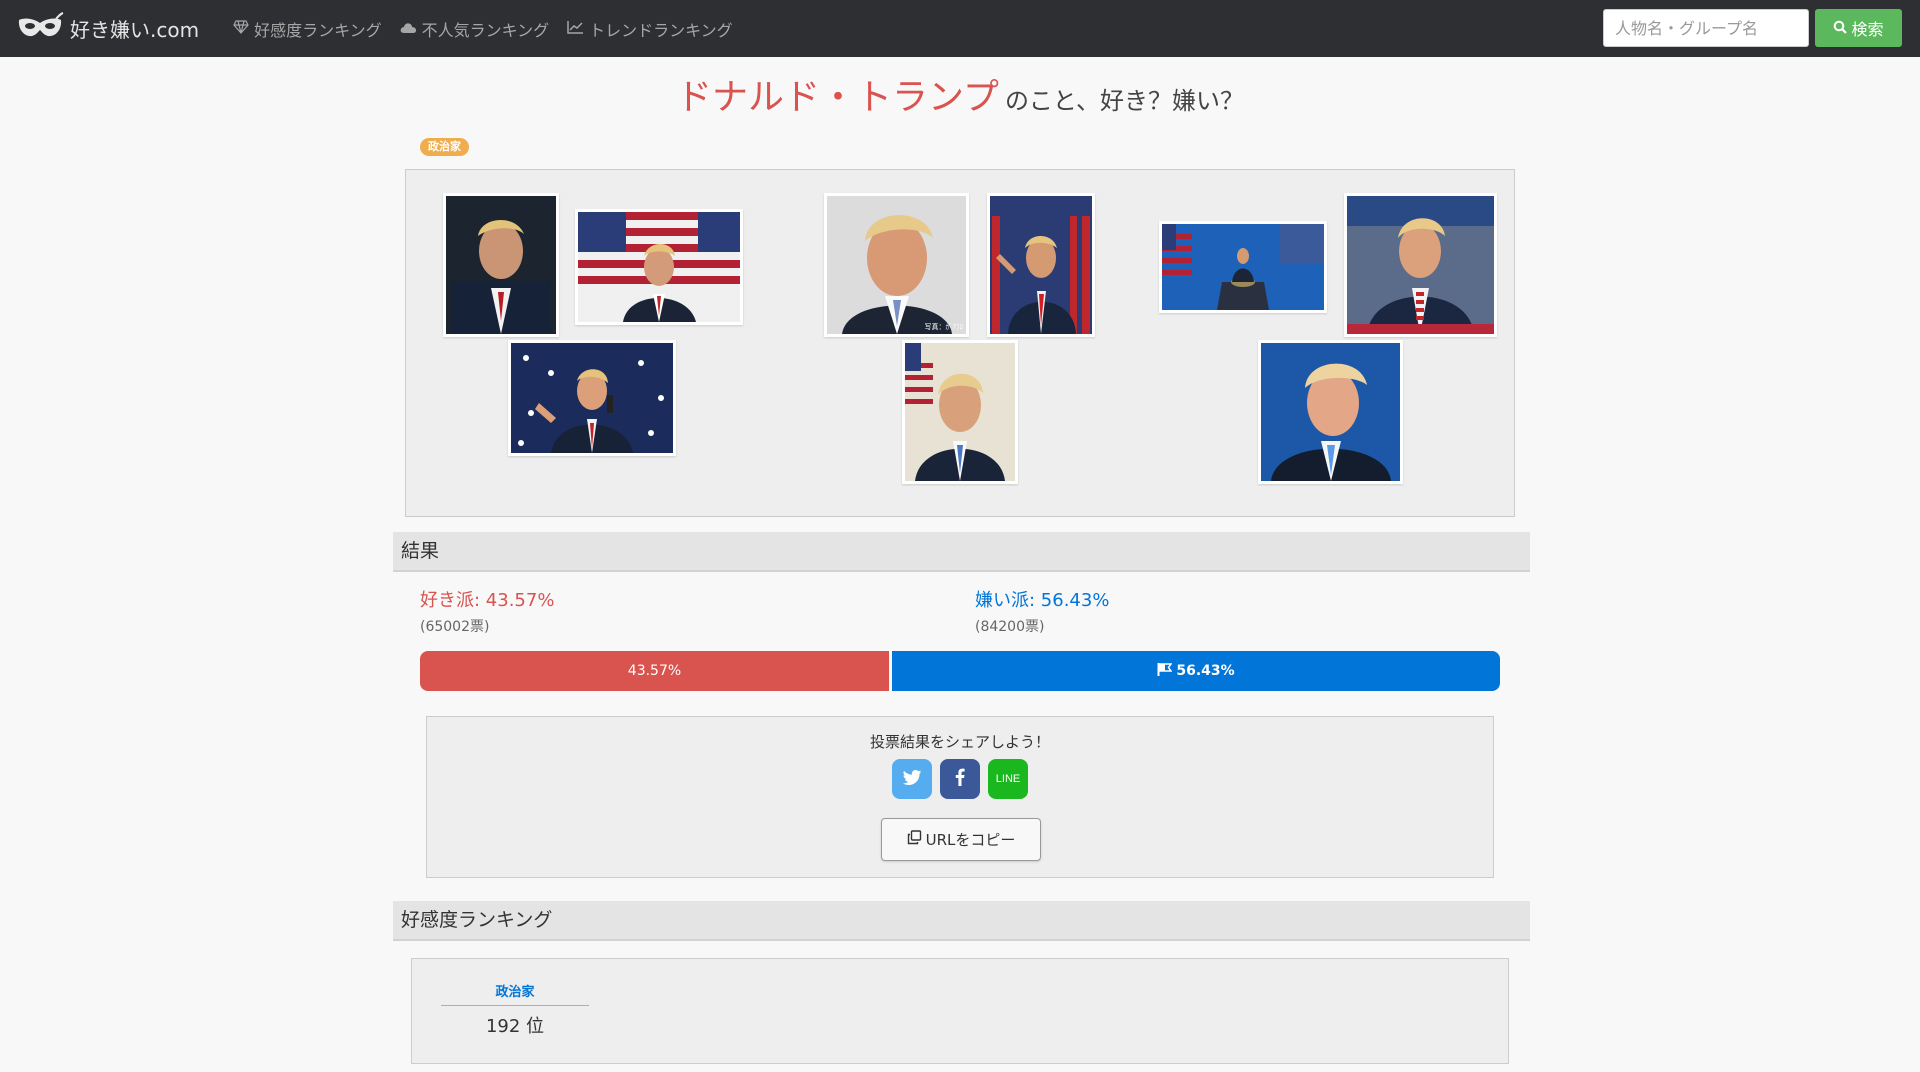 This screenshot has width=1920, height=1072. What do you see at coordinates (961, 921) in the screenshot?
I see `ranking-heading: 好感度ランキング` at bounding box center [961, 921].